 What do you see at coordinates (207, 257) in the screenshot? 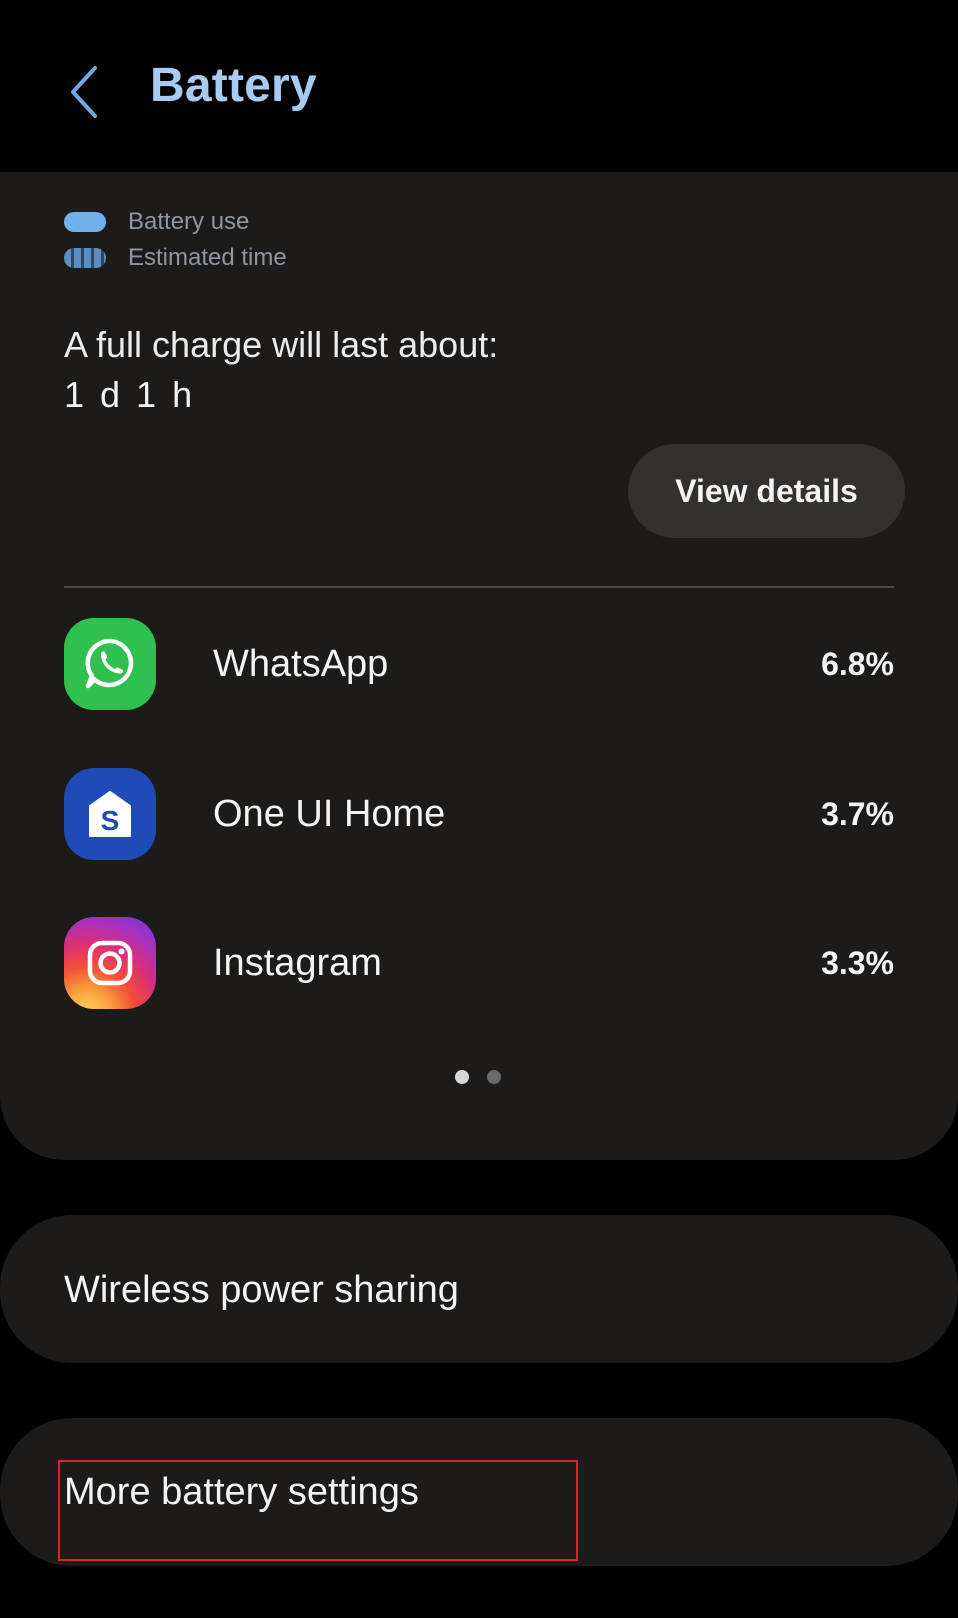
I see `legend-label: Estimated time` at bounding box center [207, 257].